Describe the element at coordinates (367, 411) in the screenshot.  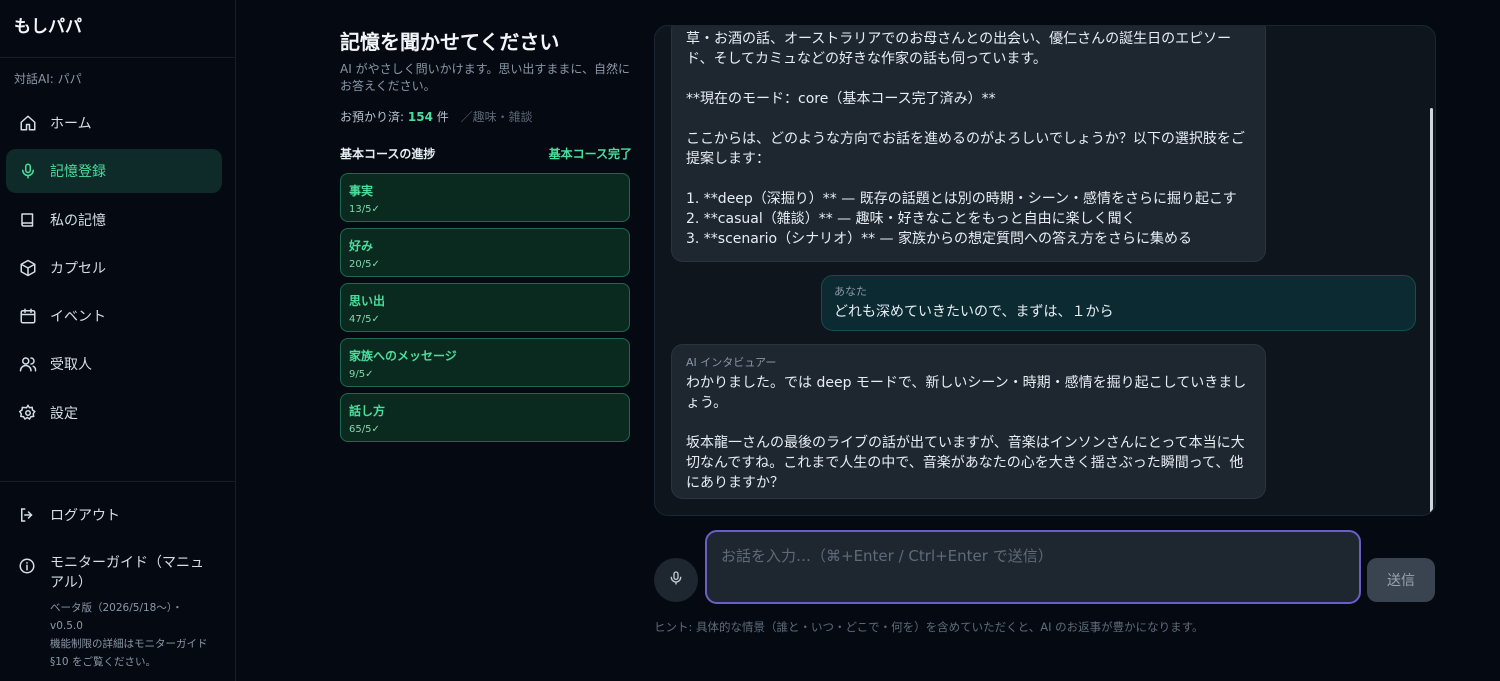
I see `card-name: 話し方` at that location.